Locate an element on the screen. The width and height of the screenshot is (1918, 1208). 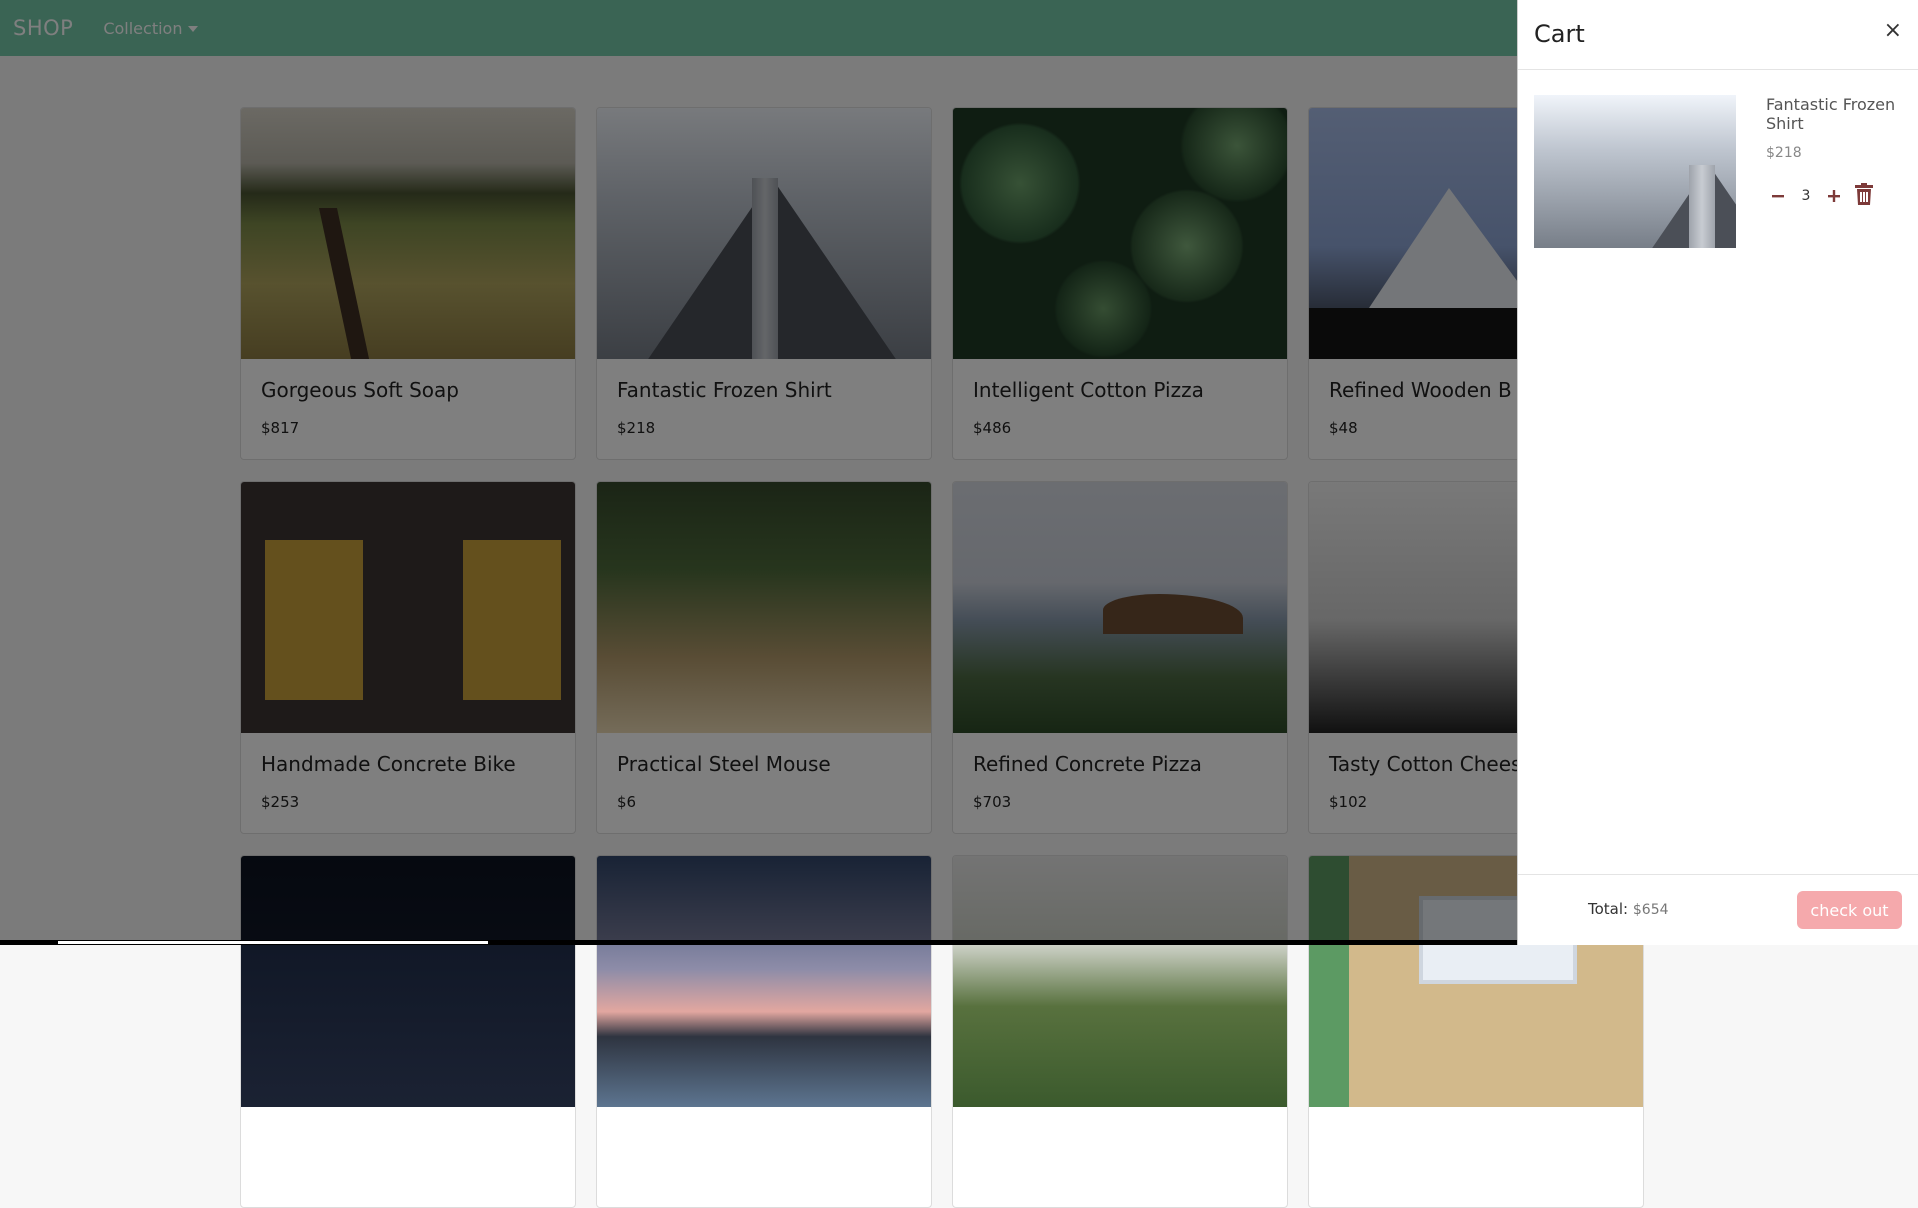
total-value: $654 is located at coordinates (1650, 910).